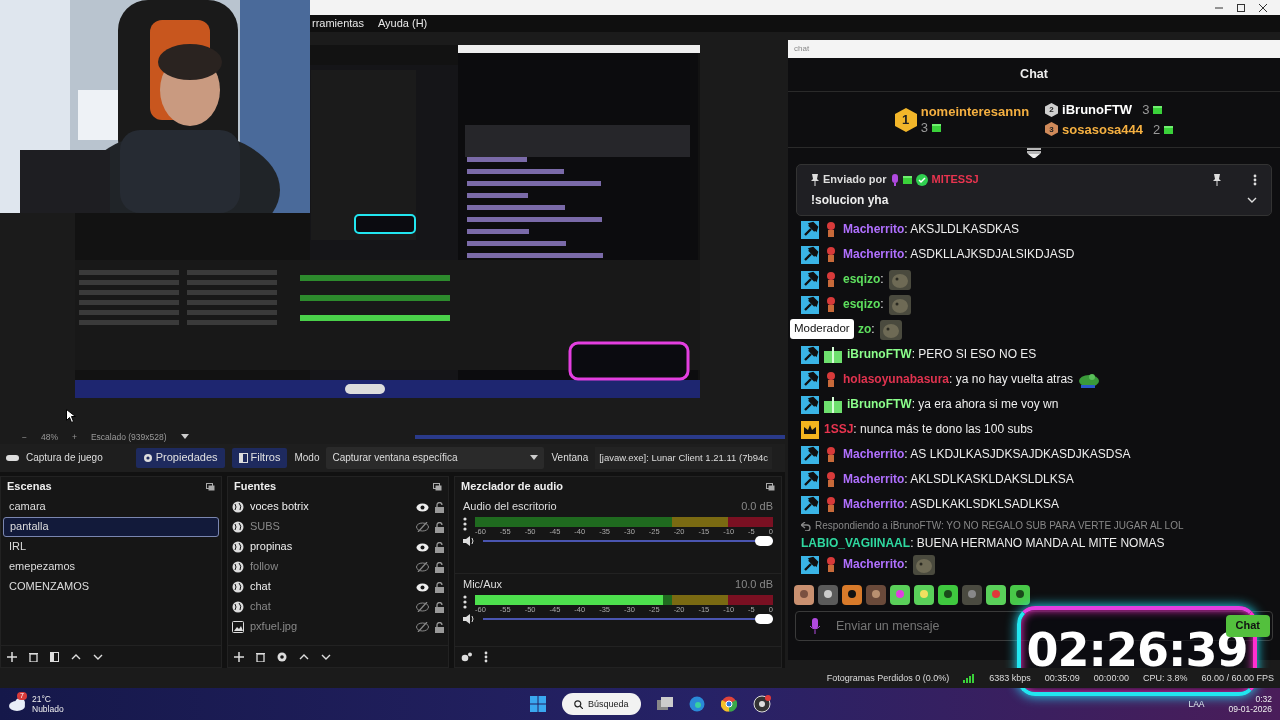 The height and width of the screenshot is (720, 1280). Describe the element at coordinates (111, 587) in the screenshot. I see `scene-item: COMENZAMOS` at that location.